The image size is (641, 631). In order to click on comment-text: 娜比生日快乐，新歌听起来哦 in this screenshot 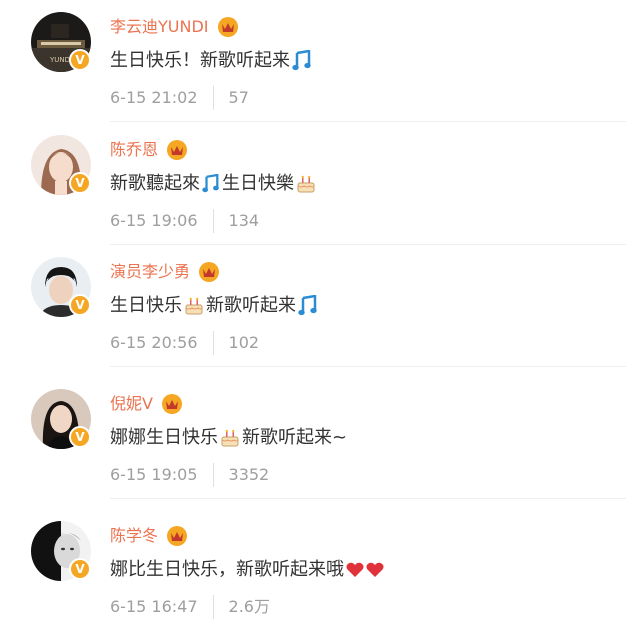, I will do `click(248, 570)`.